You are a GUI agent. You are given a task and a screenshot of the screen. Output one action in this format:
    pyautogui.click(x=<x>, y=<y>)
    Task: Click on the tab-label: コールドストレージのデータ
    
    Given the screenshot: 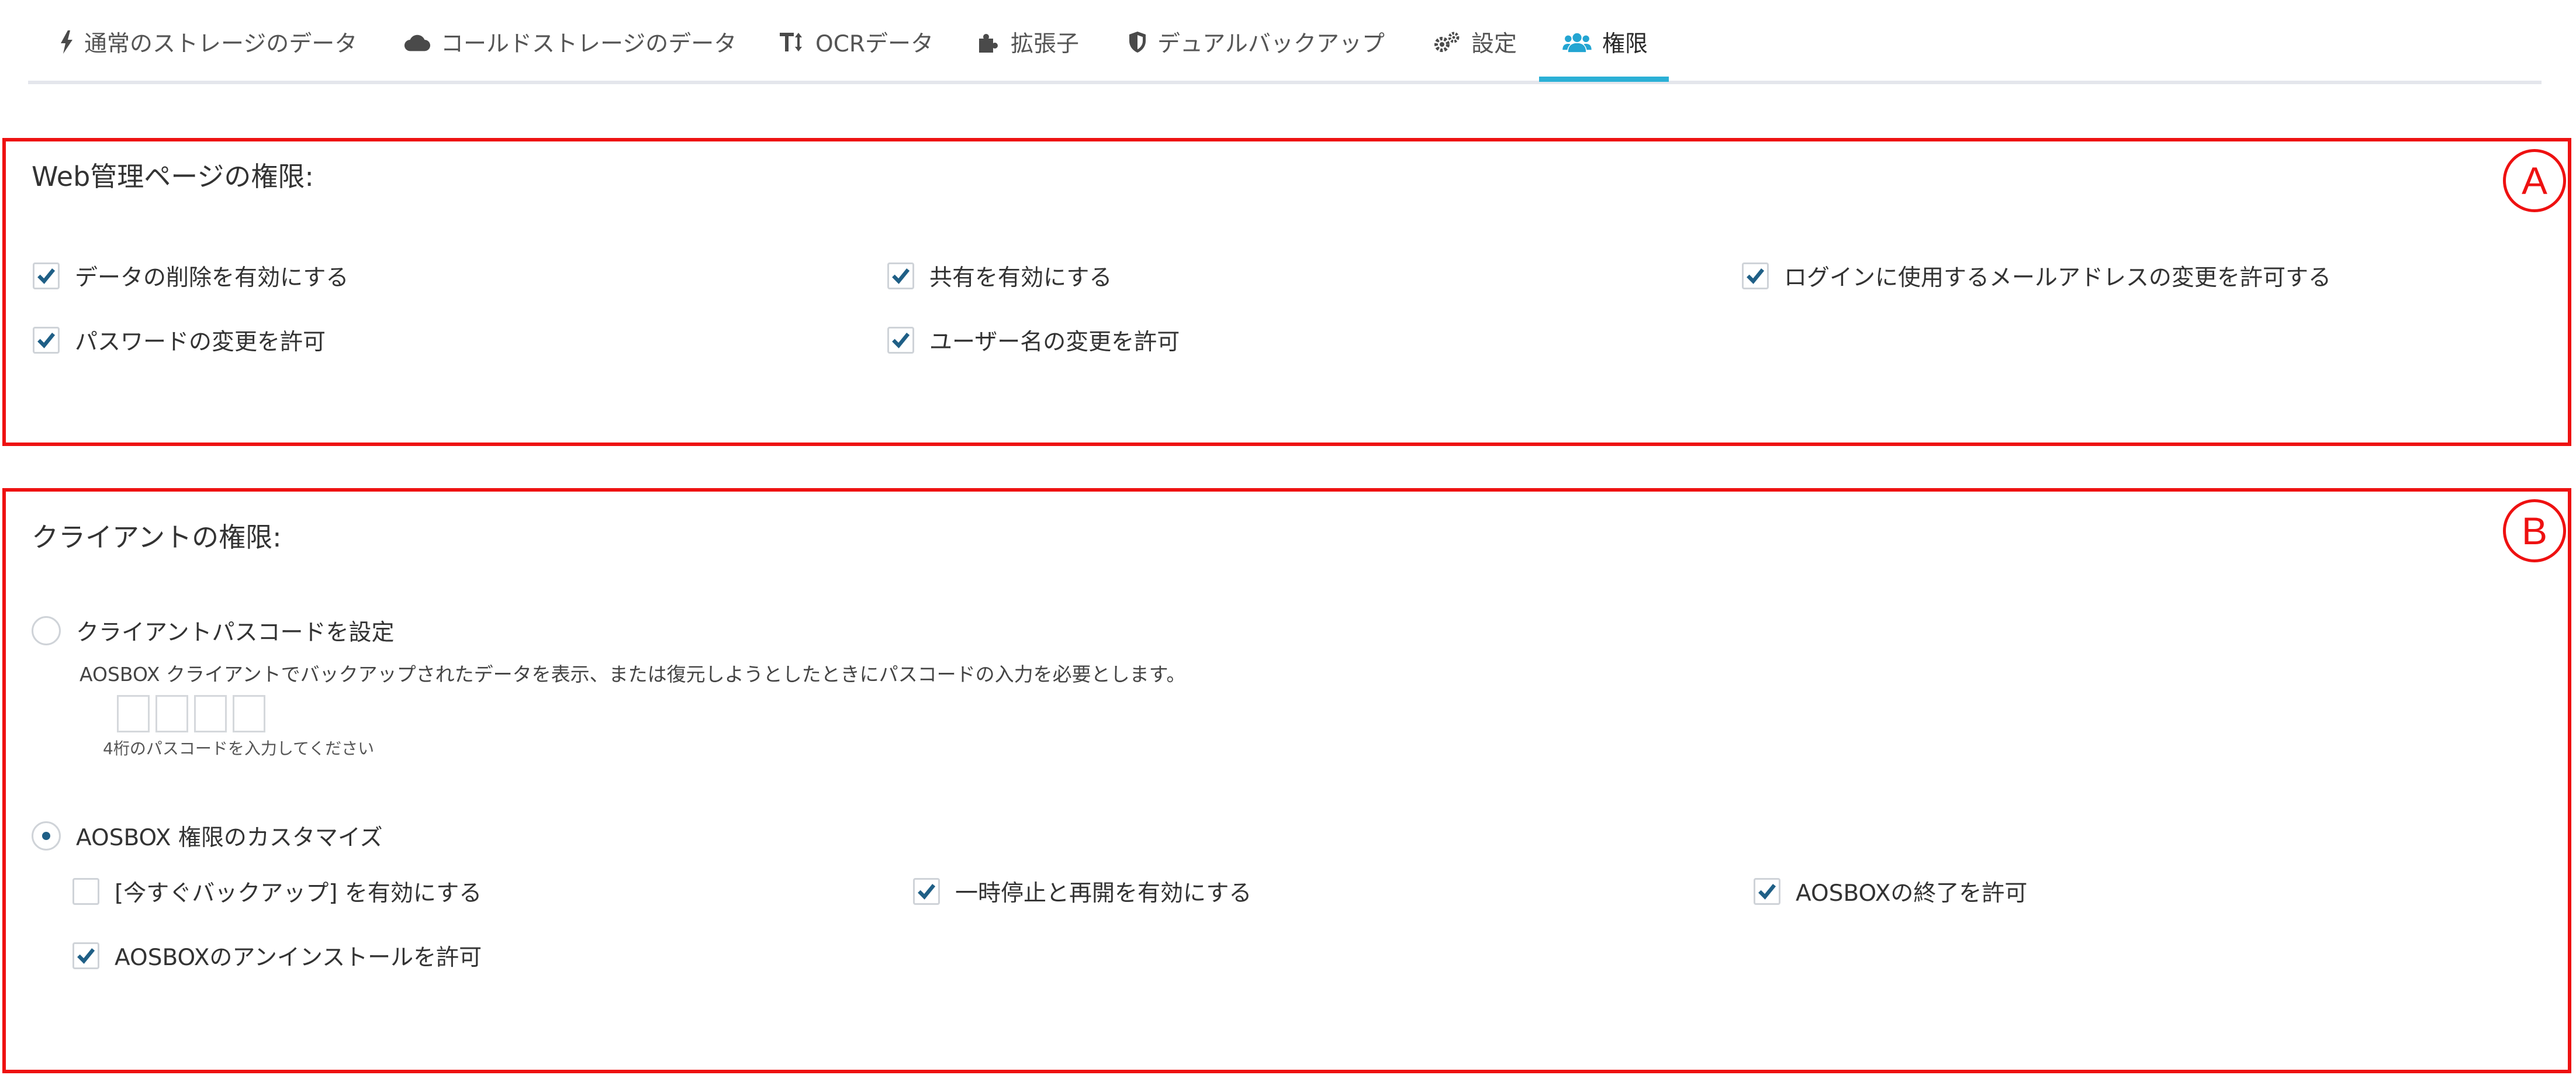 What is the action you would take?
    pyautogui.click(x=589, y=44)
    